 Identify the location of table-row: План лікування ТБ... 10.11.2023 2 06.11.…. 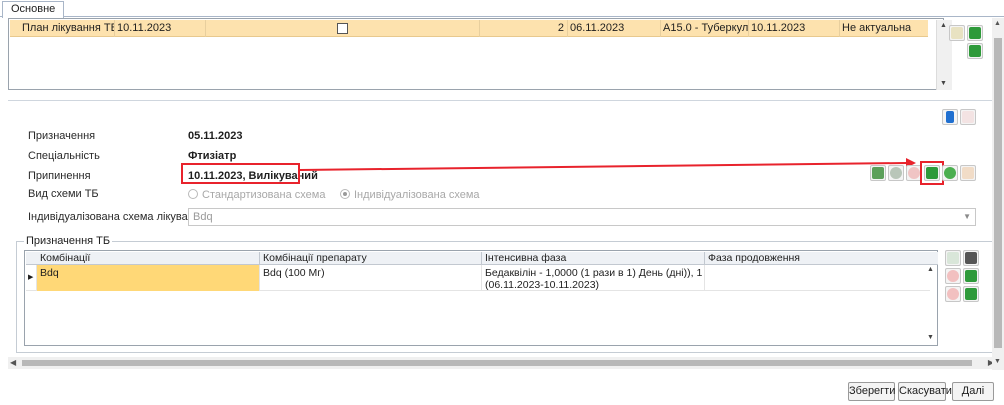
(469, 28).